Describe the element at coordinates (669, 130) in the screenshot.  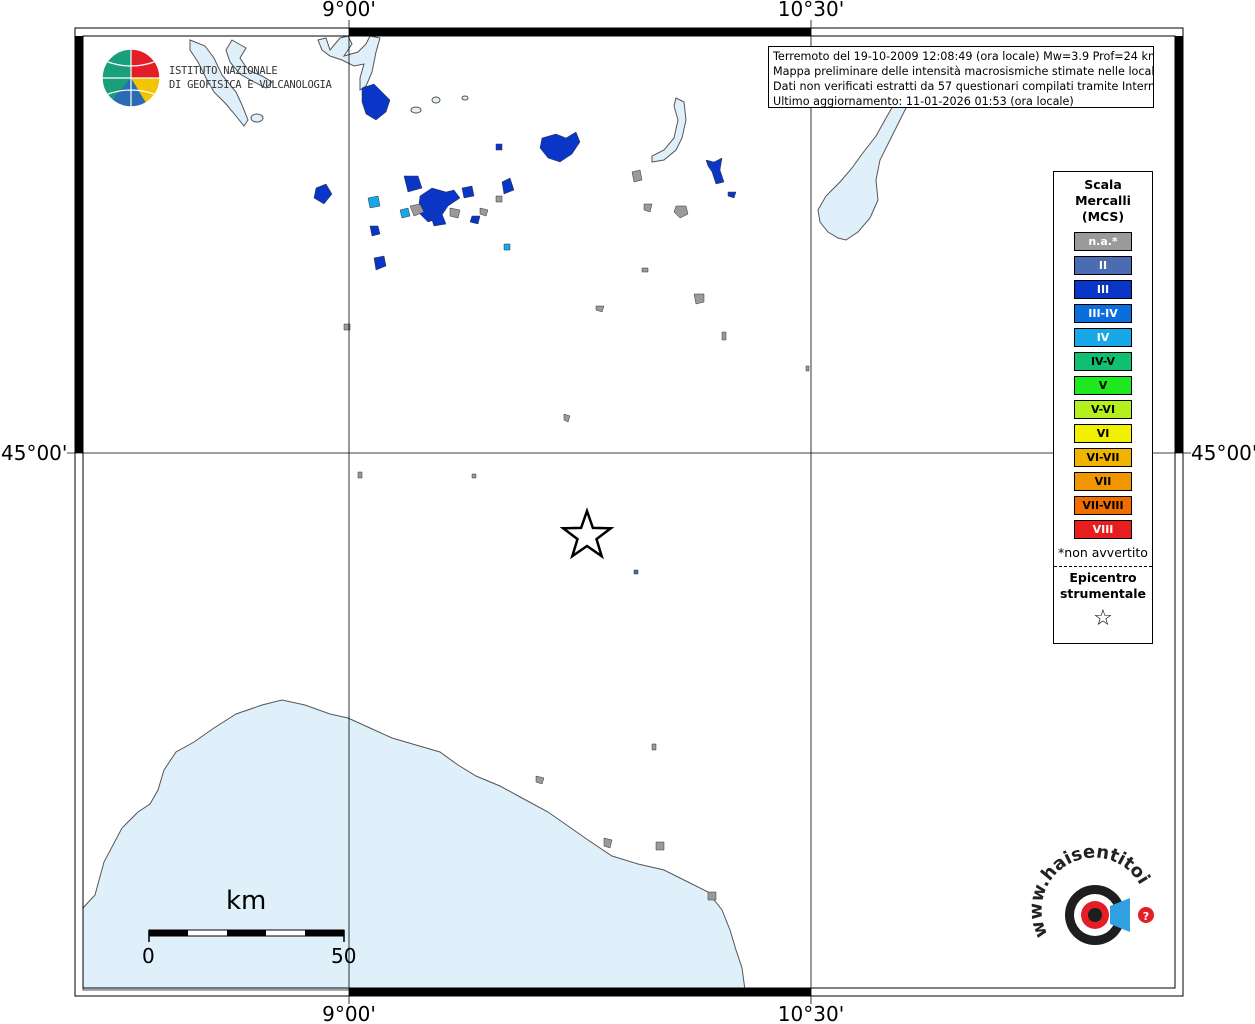
I see `lake-iseo` at that location.